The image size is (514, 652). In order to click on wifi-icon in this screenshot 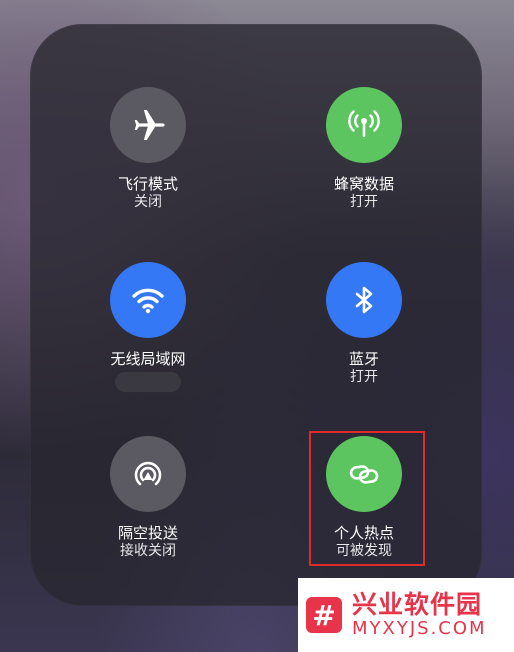, I will do `click(148, 301)`.